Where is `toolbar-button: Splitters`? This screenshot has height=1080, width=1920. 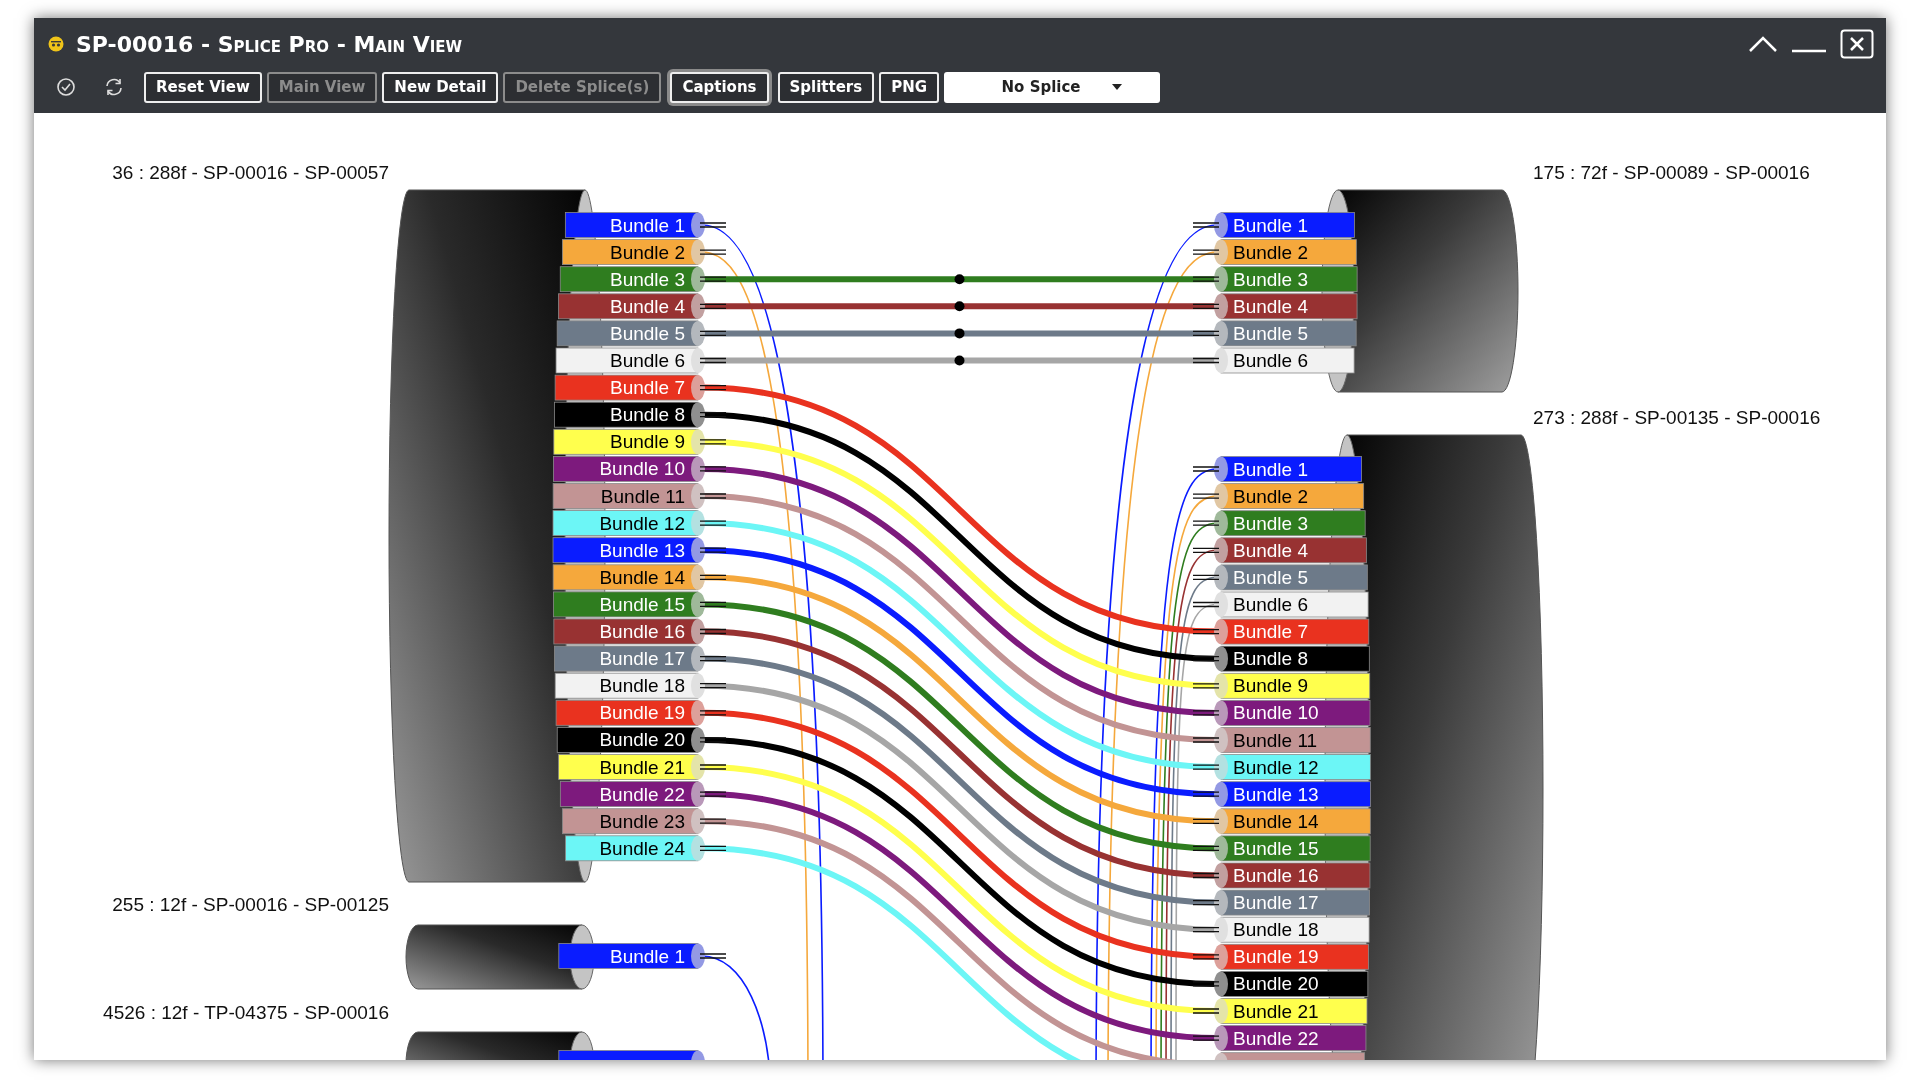 toolbar-button: Splitters is located at coordinates (826, 87).